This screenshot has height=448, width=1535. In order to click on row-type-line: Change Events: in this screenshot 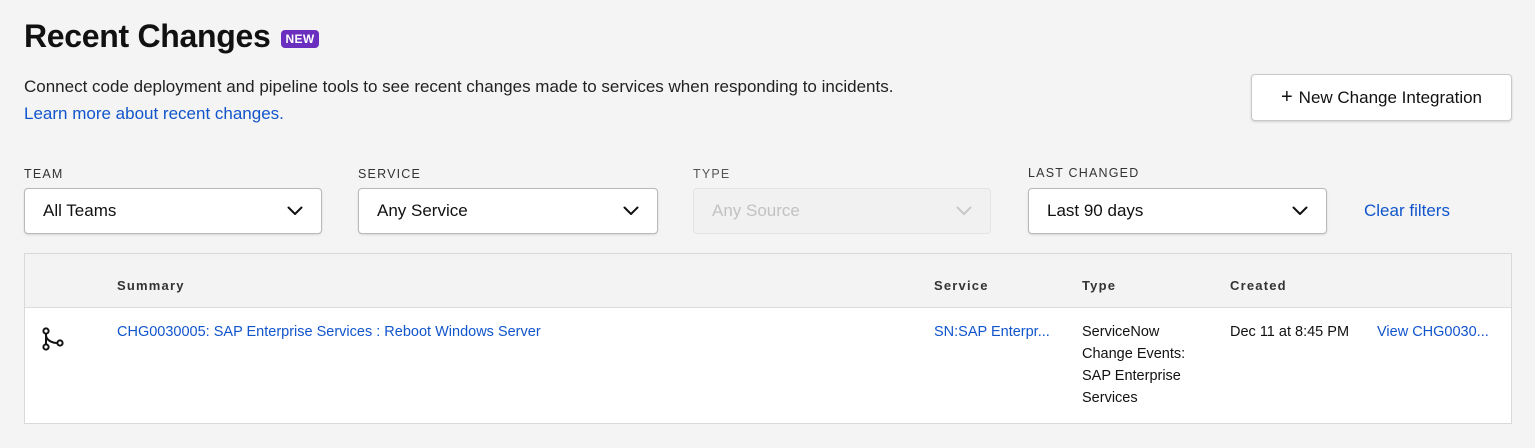, I will do `click(1134, 354)`.